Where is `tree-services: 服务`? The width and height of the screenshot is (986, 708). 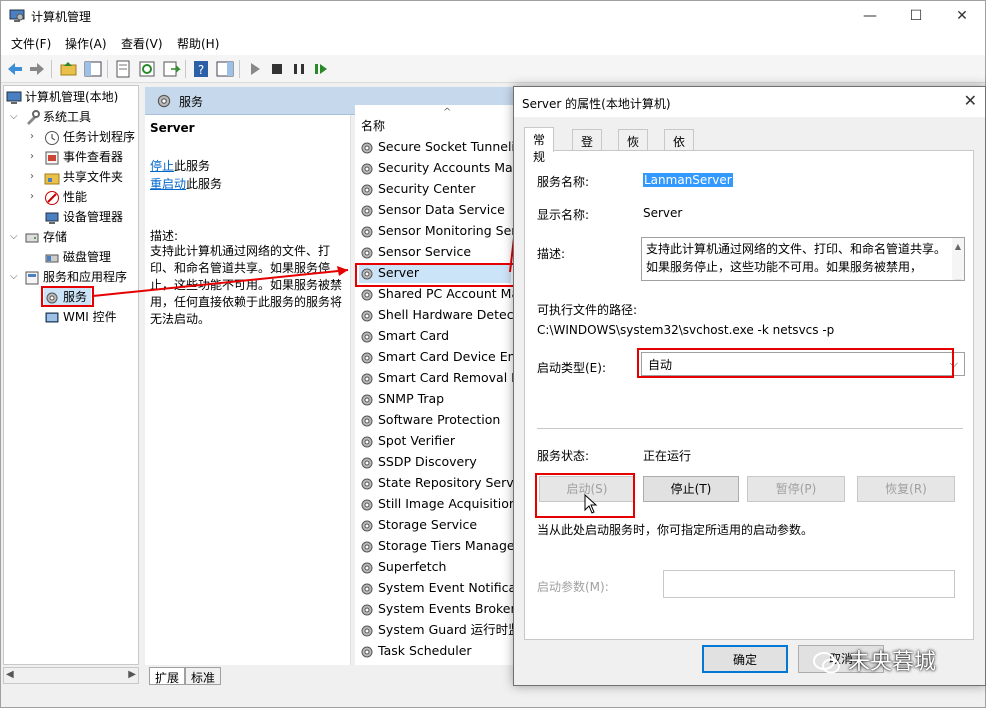
tree-services: 服务 is located at coordinates (68, 297).